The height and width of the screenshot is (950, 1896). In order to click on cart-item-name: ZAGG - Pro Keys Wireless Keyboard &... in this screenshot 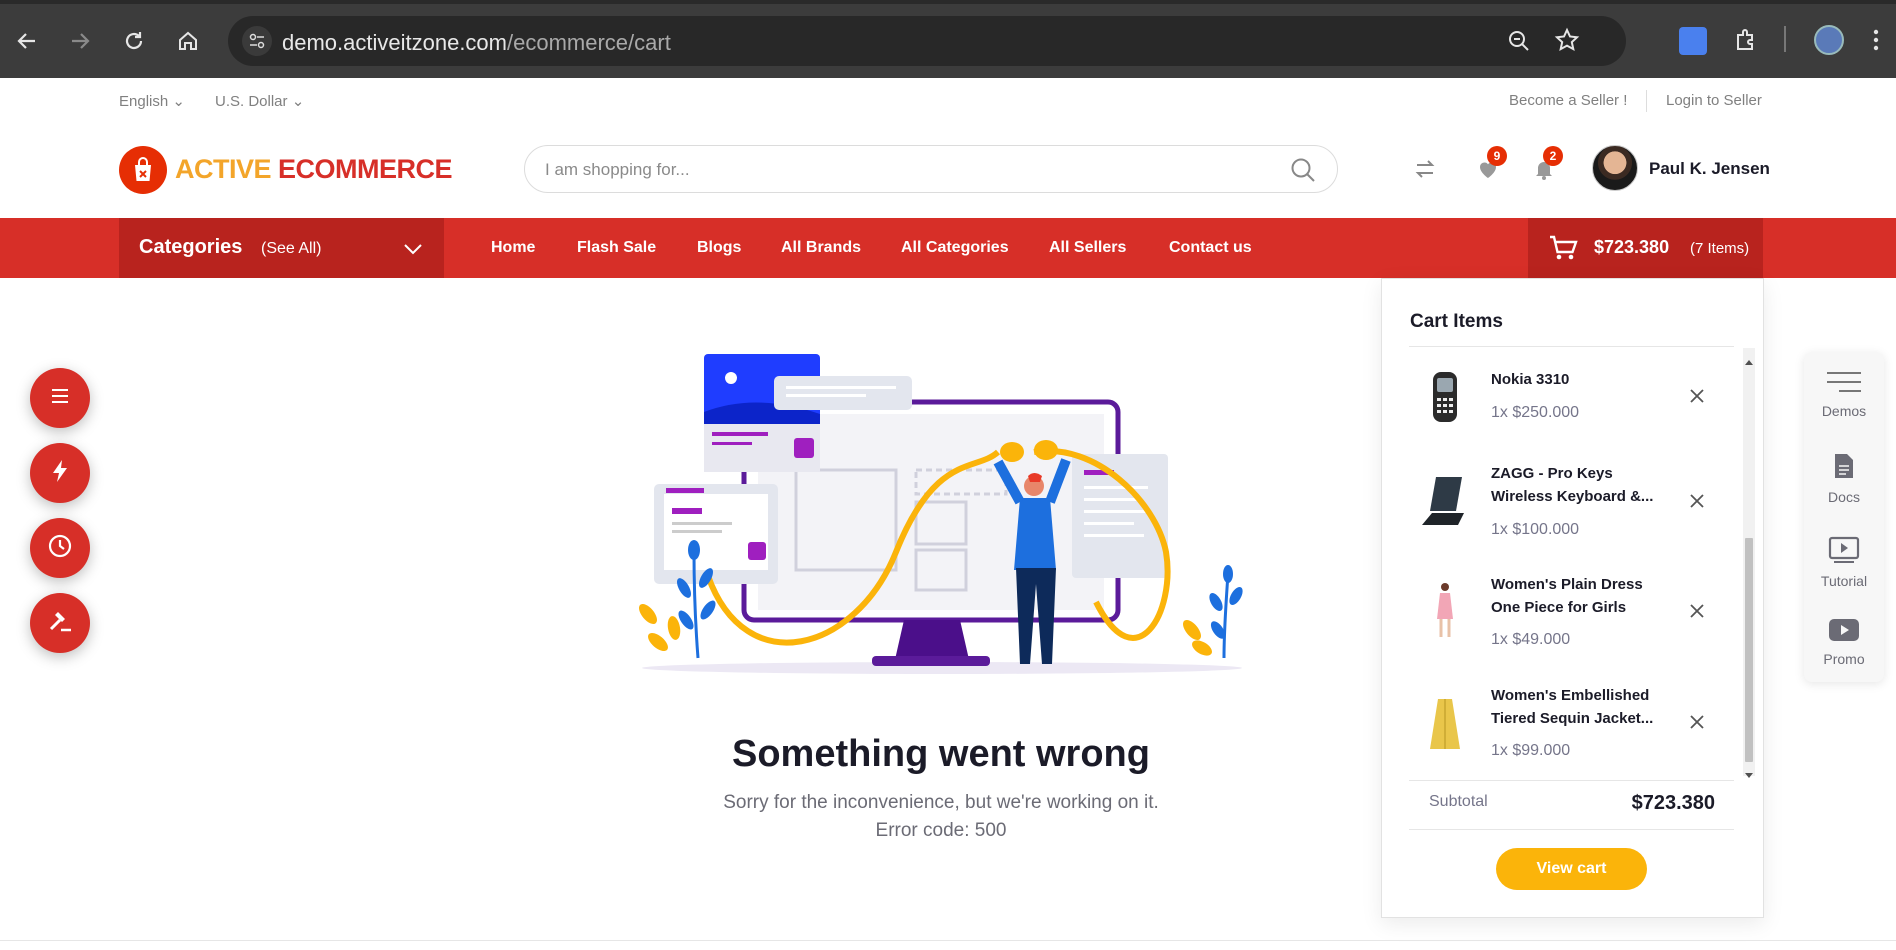, I will do `click(1581, 485)`.